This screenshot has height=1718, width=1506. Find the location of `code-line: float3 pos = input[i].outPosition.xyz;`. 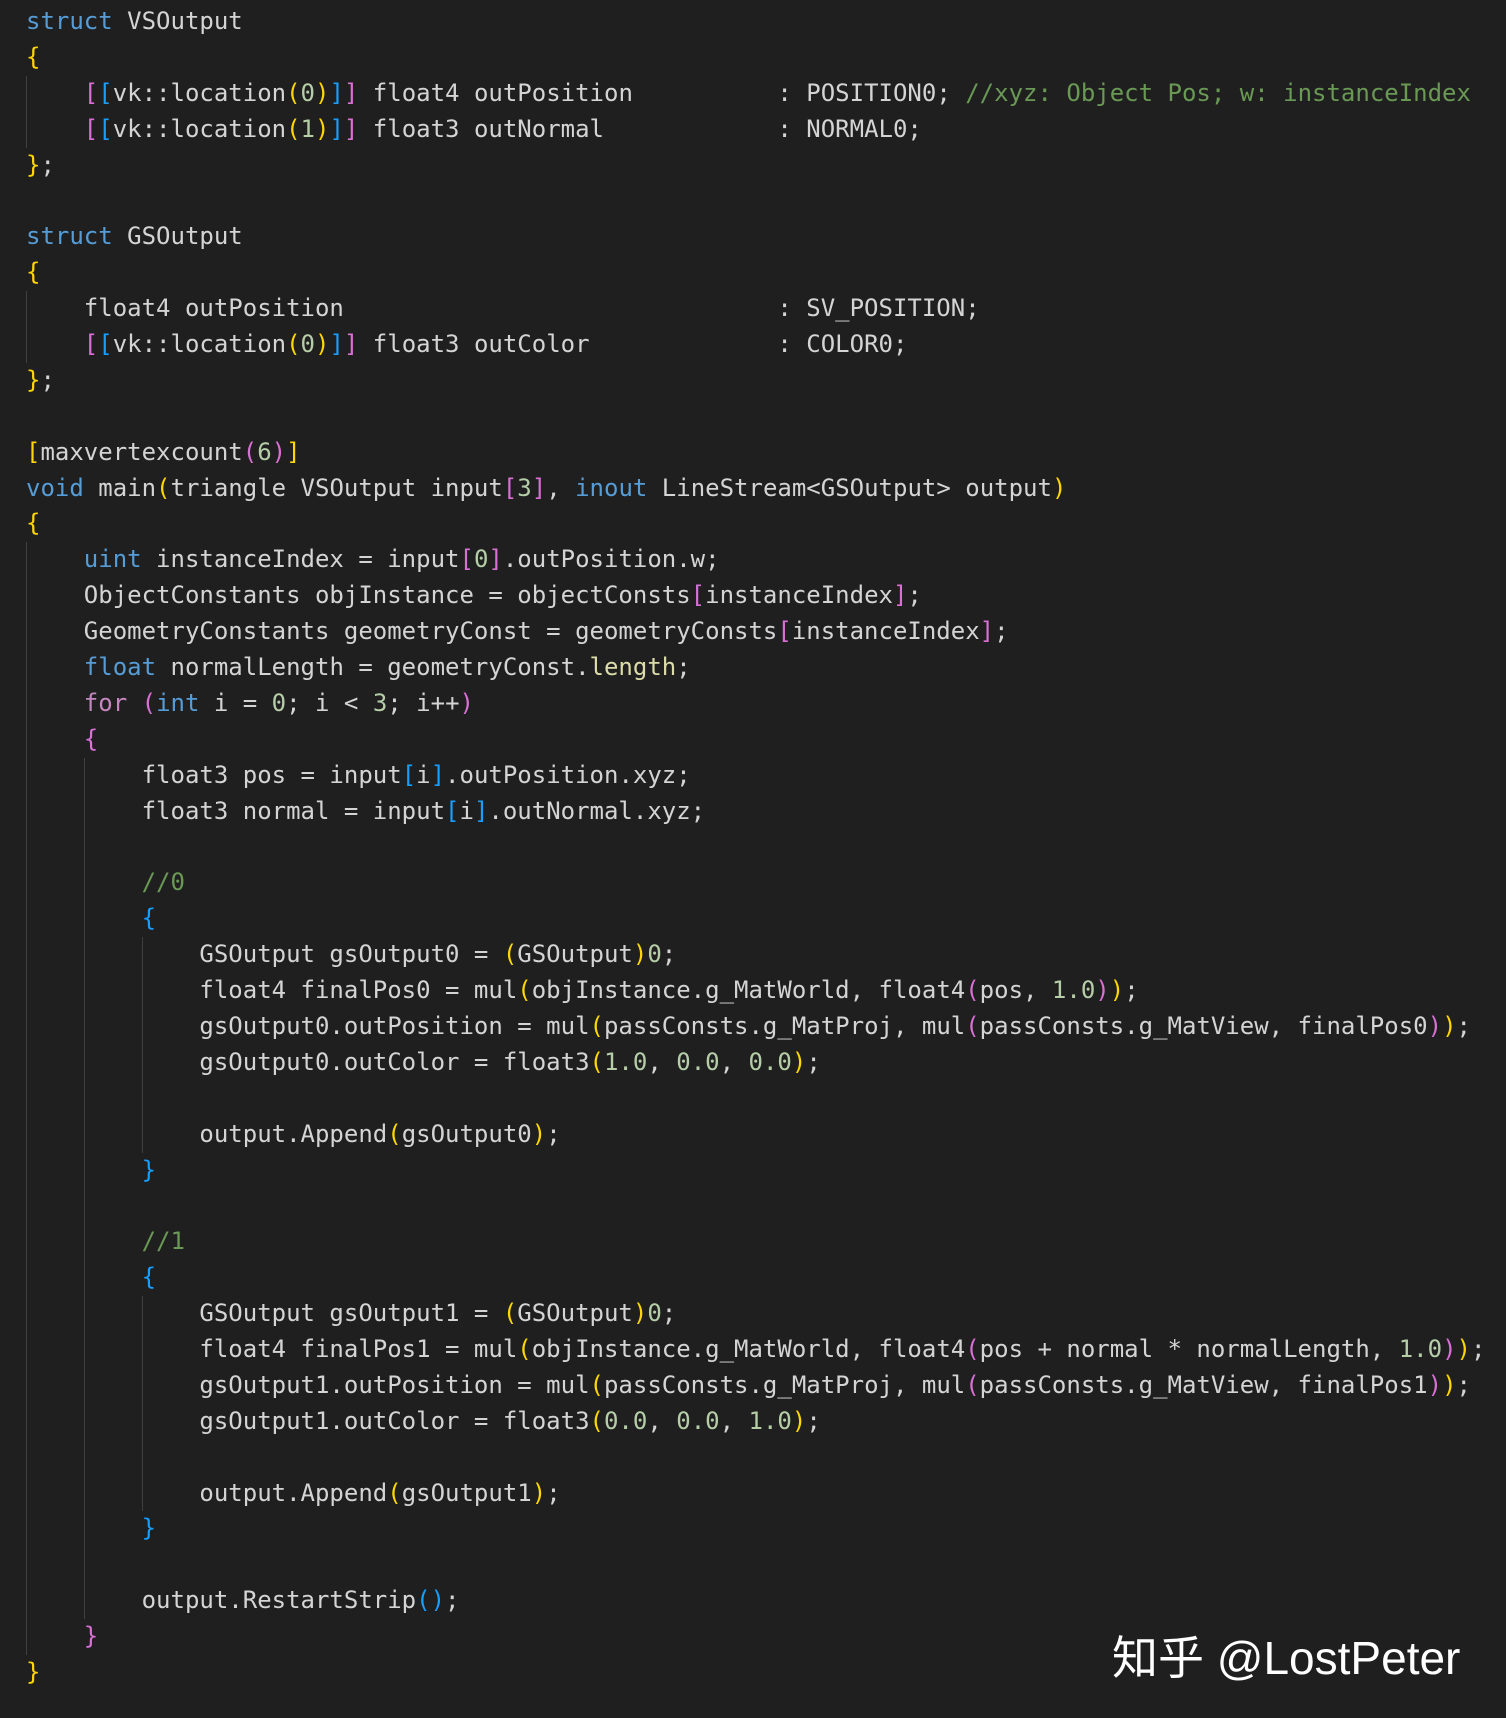

code-line: float3 pos = input[i].outPosition.xyz; is located at coordinates (755, 775).